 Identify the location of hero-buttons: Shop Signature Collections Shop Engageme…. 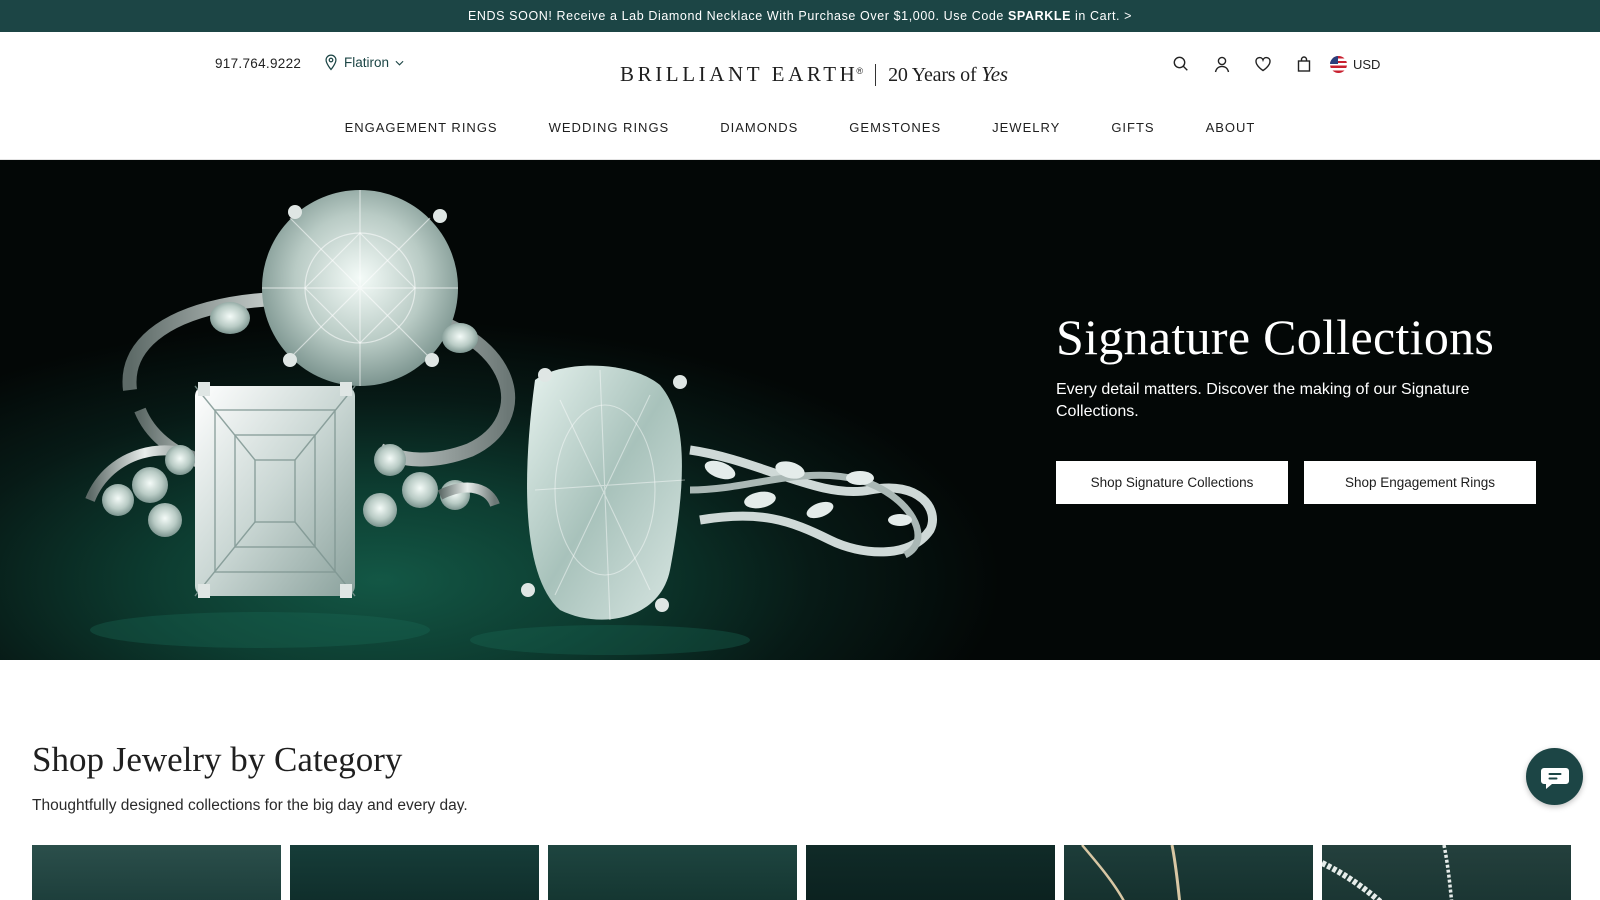
(1296, 482).